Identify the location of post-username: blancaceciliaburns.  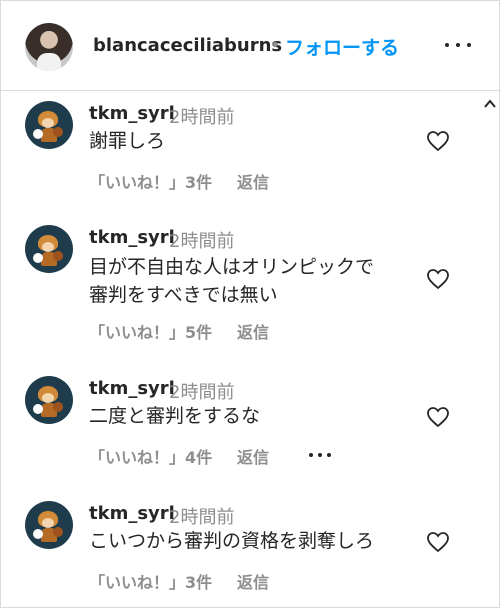
(187, 45).